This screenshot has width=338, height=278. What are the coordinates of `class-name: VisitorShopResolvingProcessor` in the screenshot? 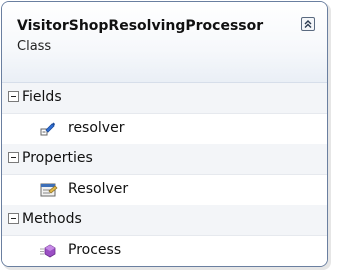 It's located at (140, 26).